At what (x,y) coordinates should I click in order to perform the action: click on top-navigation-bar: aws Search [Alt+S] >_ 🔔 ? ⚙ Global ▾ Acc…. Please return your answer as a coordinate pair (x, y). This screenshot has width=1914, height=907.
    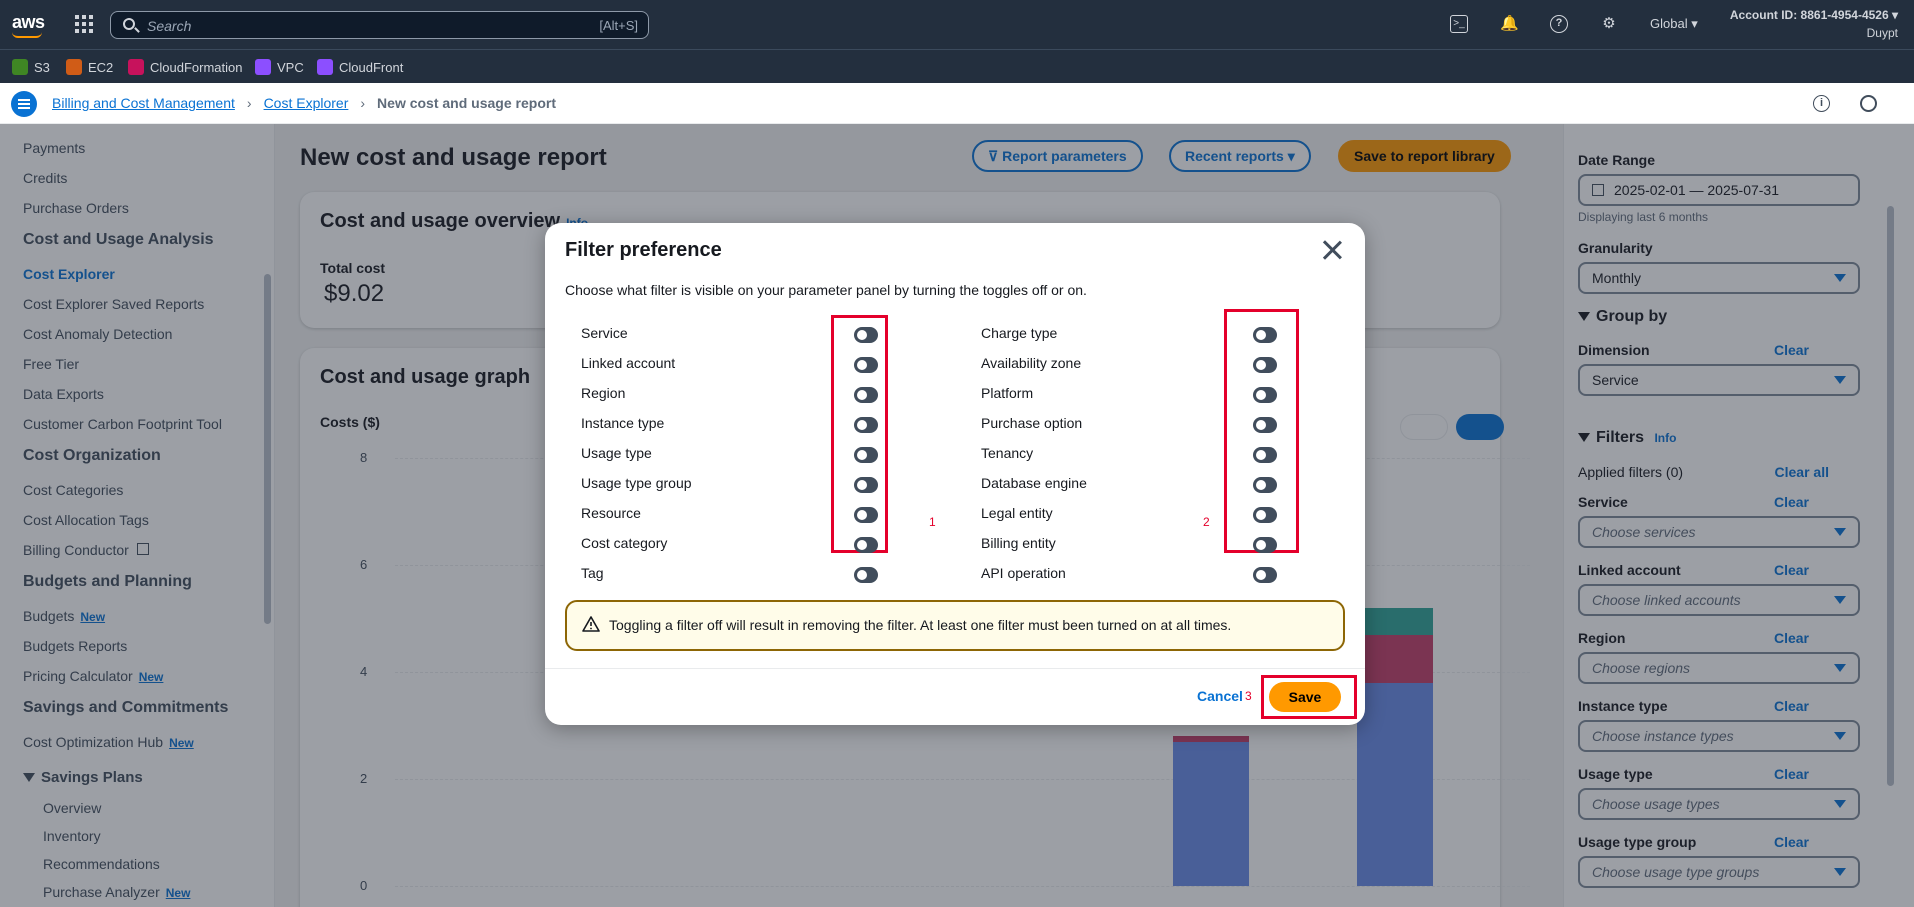
    Looking at the image, I should click on (957, 24).